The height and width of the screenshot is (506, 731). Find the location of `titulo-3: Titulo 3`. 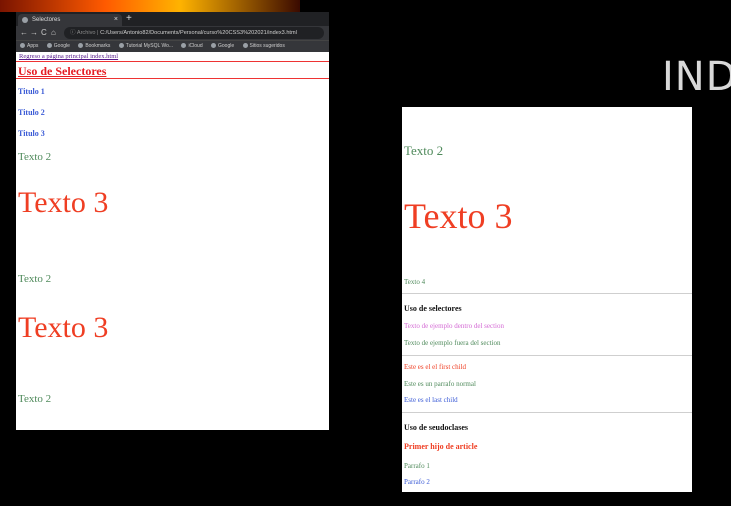

titulo-3: Titulo 3 is located at coordinates (31, 133).